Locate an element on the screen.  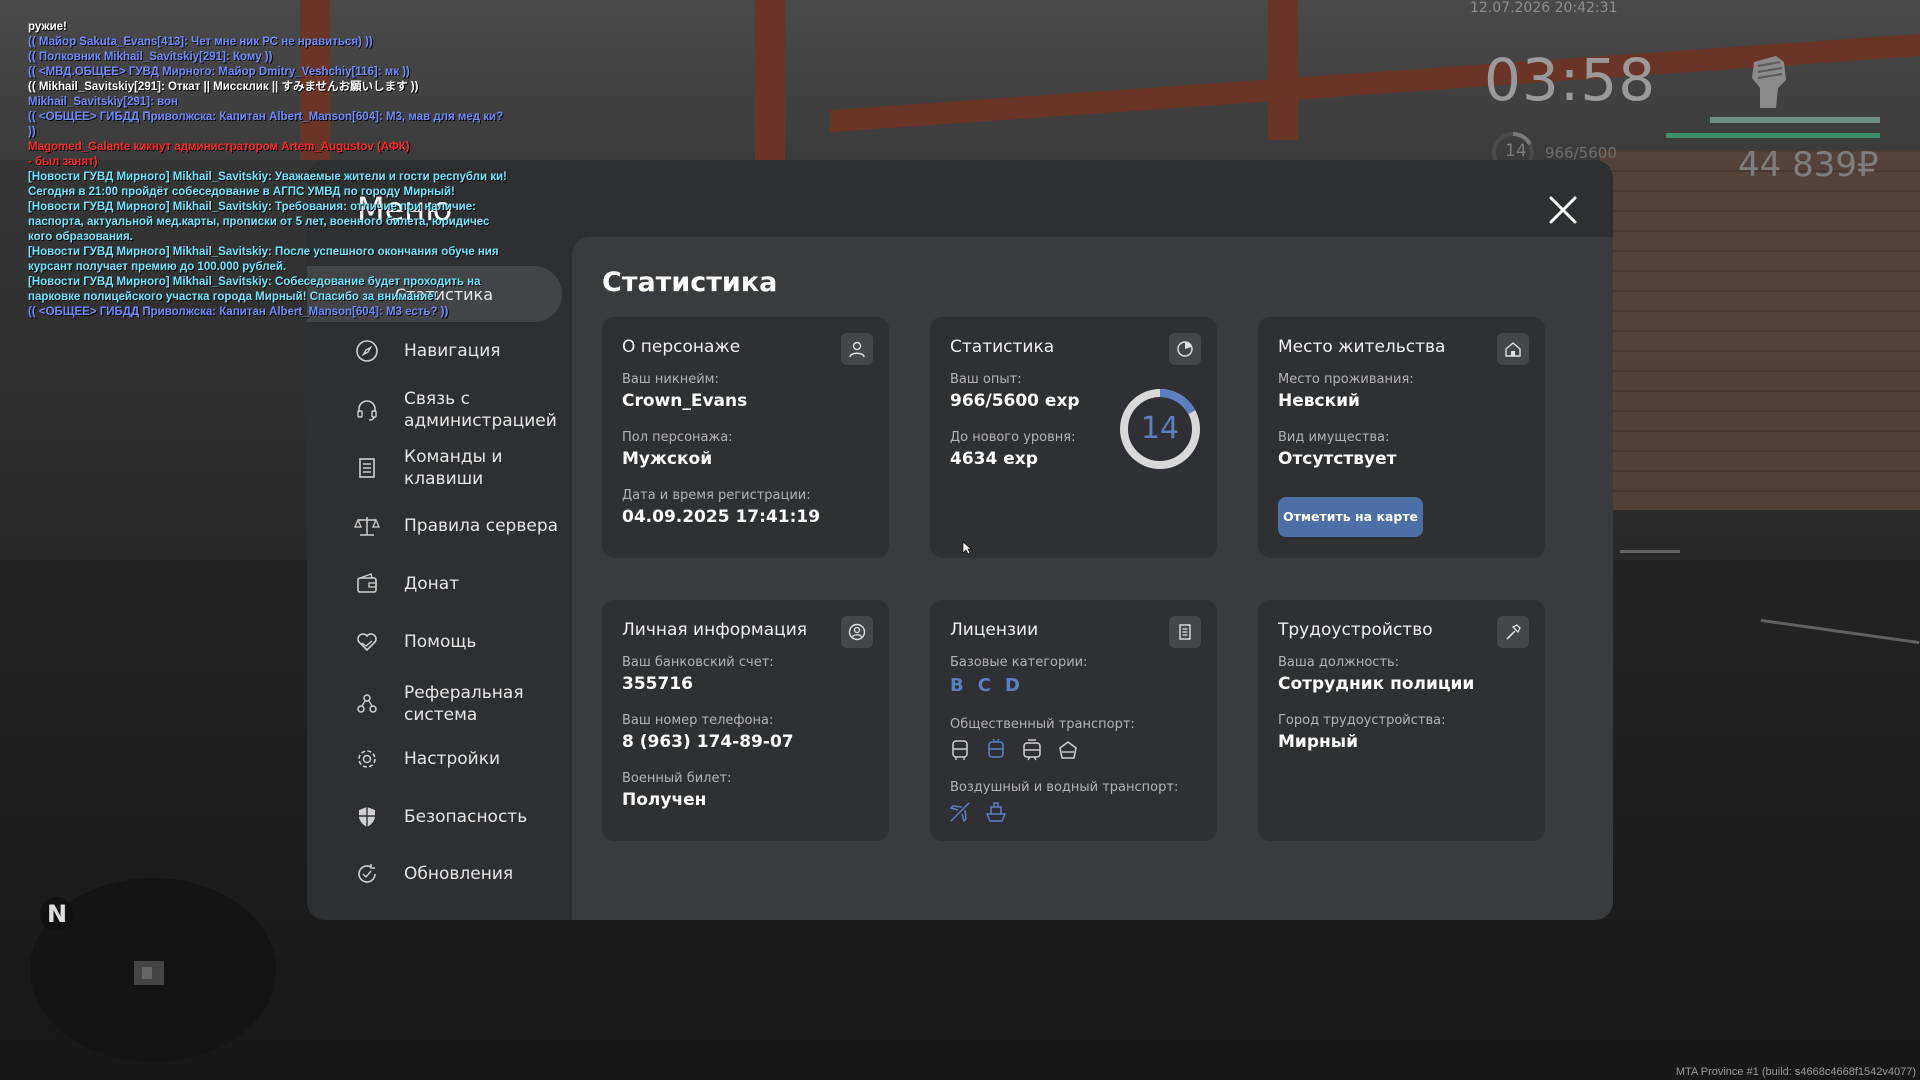
section-title: Статистика is located at coordinates (690, 282).